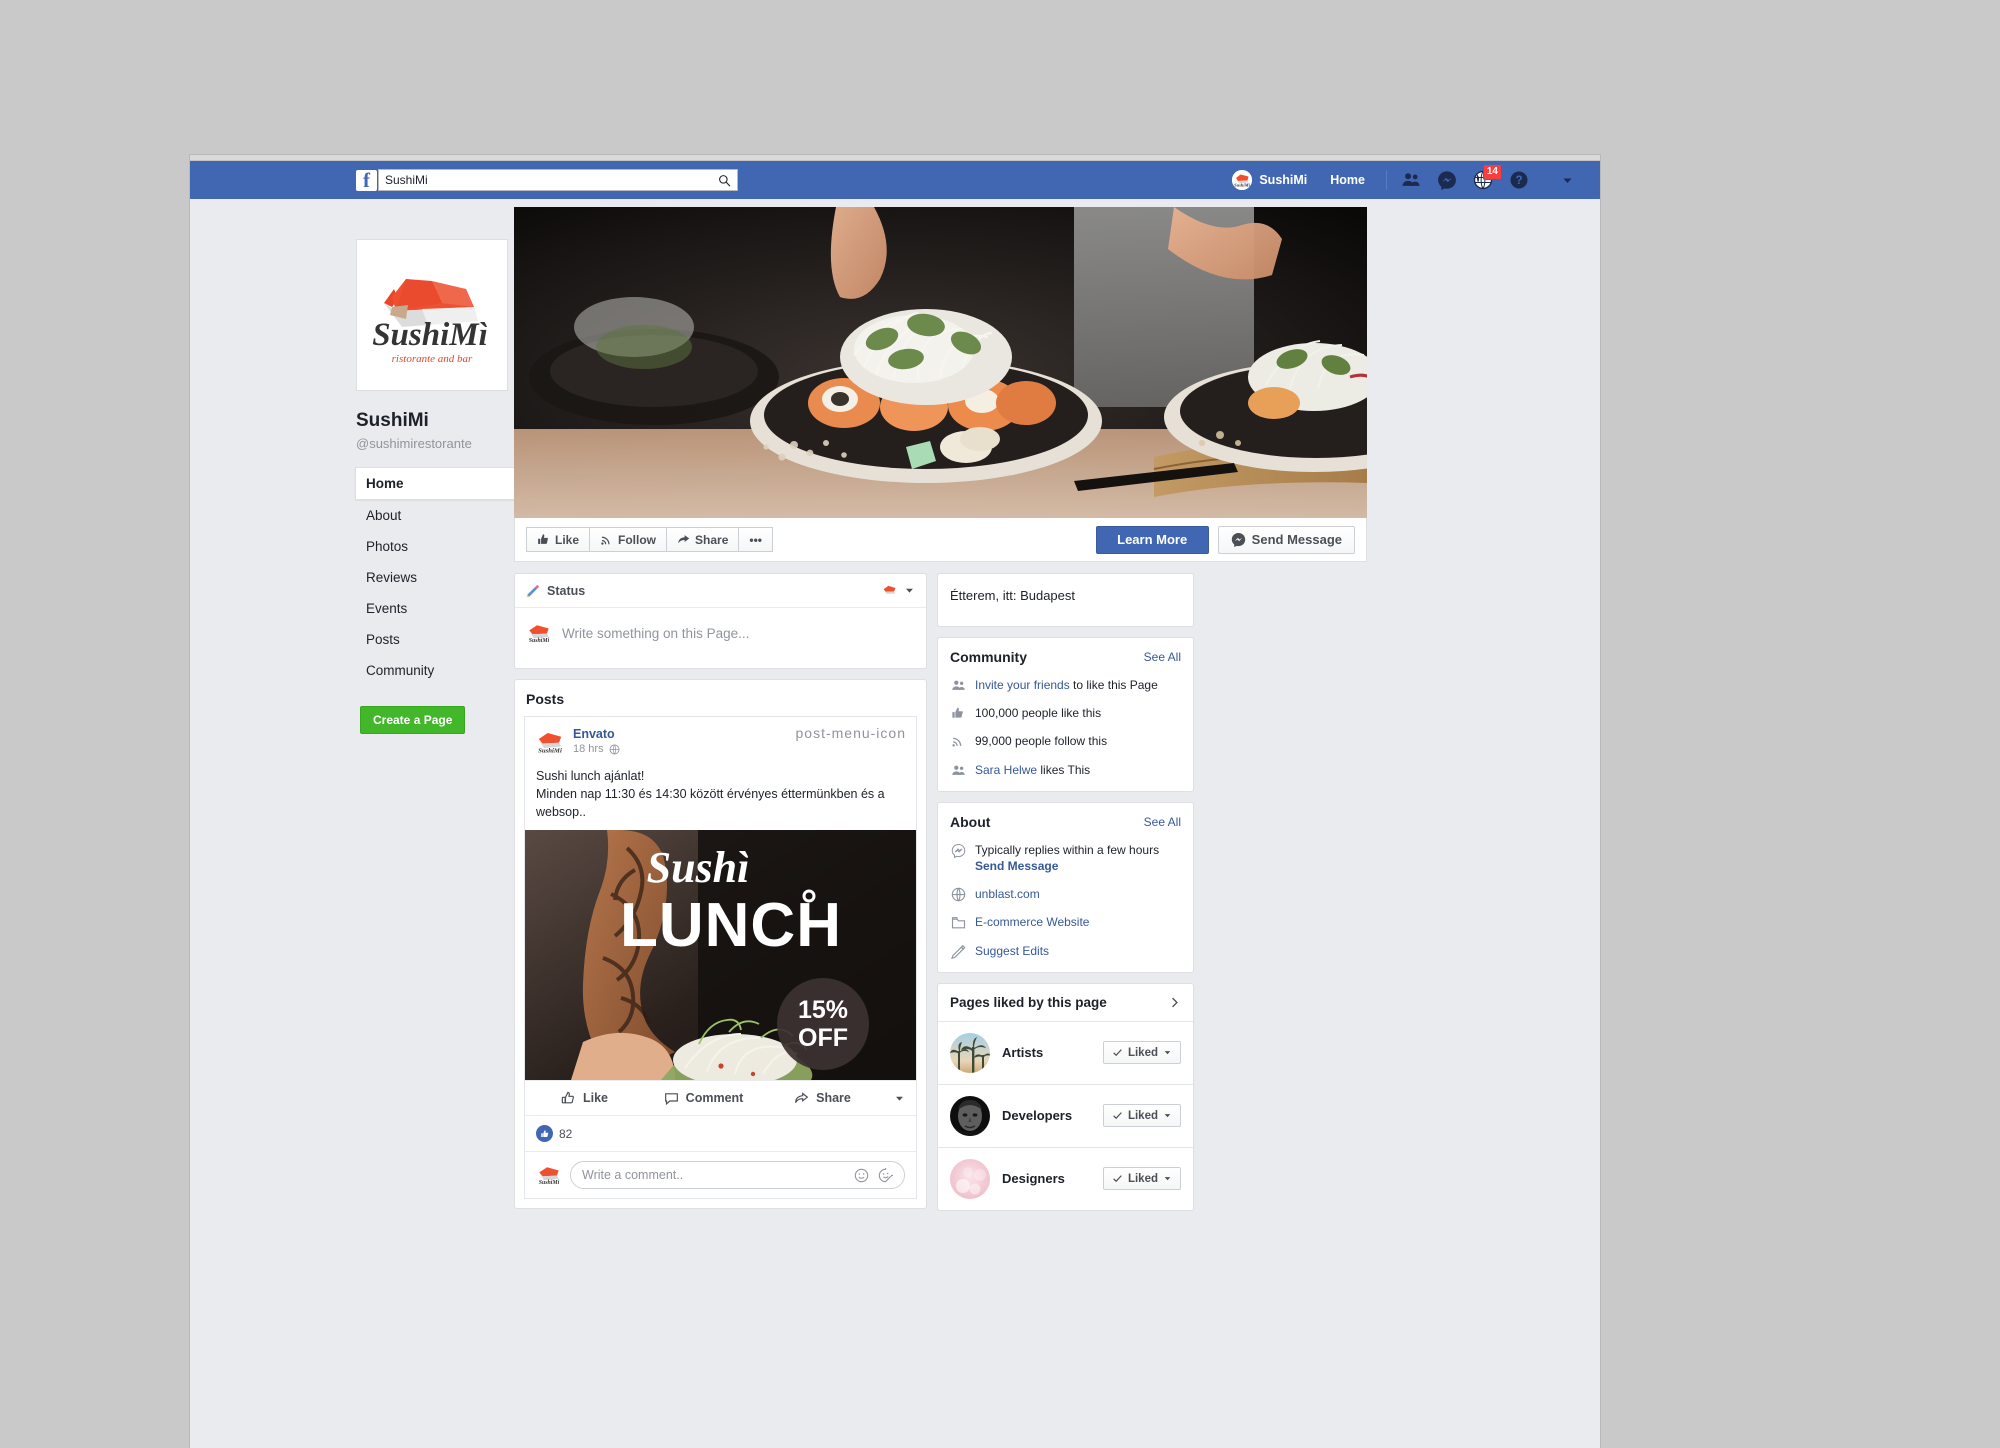 The height and width of the screenshot is (1448, 2000). I want to click on post-like-button: Like, so click(584, 1098).